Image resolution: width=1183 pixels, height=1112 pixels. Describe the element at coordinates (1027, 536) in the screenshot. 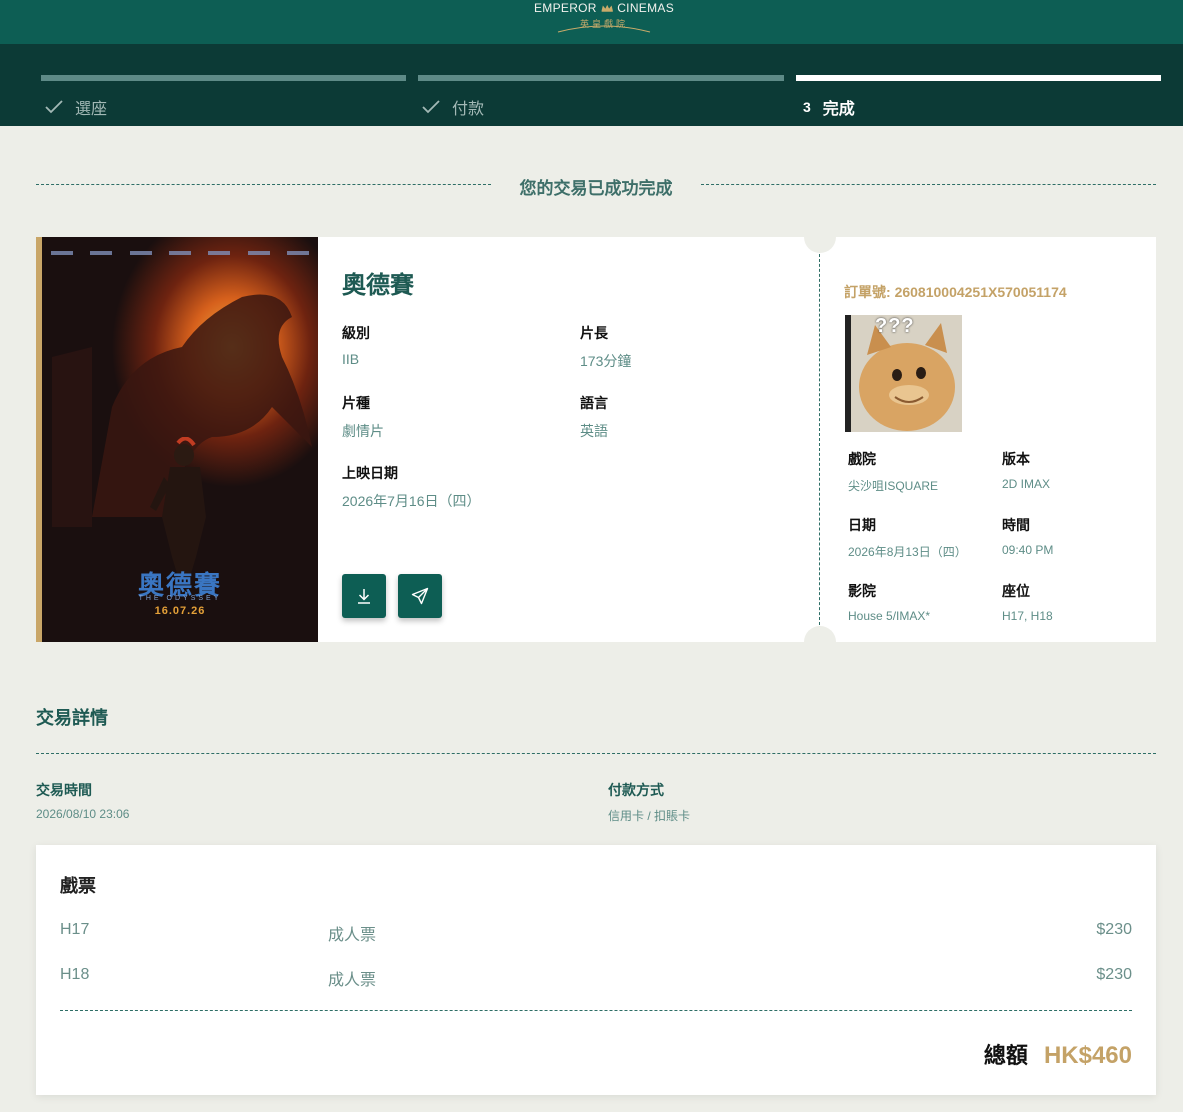

I see `time-info: 時間 09:40 PM` at that location.